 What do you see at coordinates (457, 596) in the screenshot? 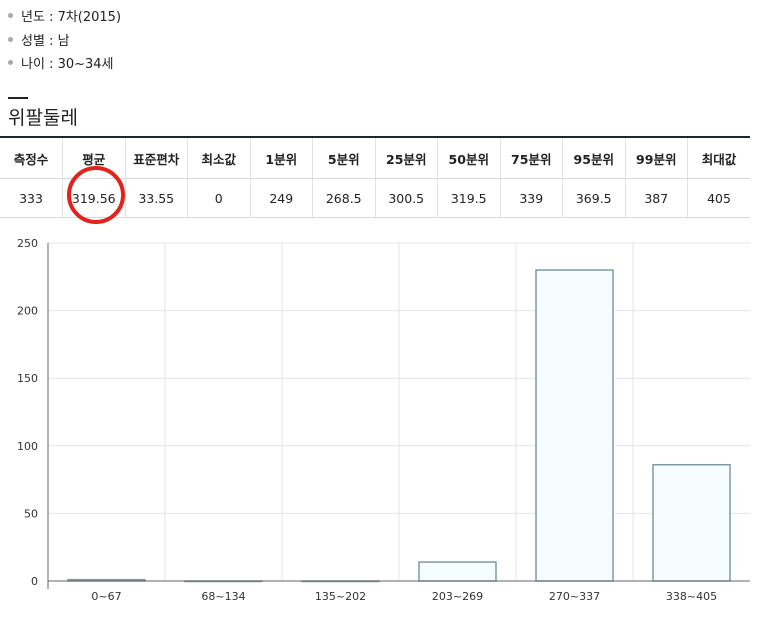
I see `x-tick-label: 203~269` at bounding box center [457, 596].